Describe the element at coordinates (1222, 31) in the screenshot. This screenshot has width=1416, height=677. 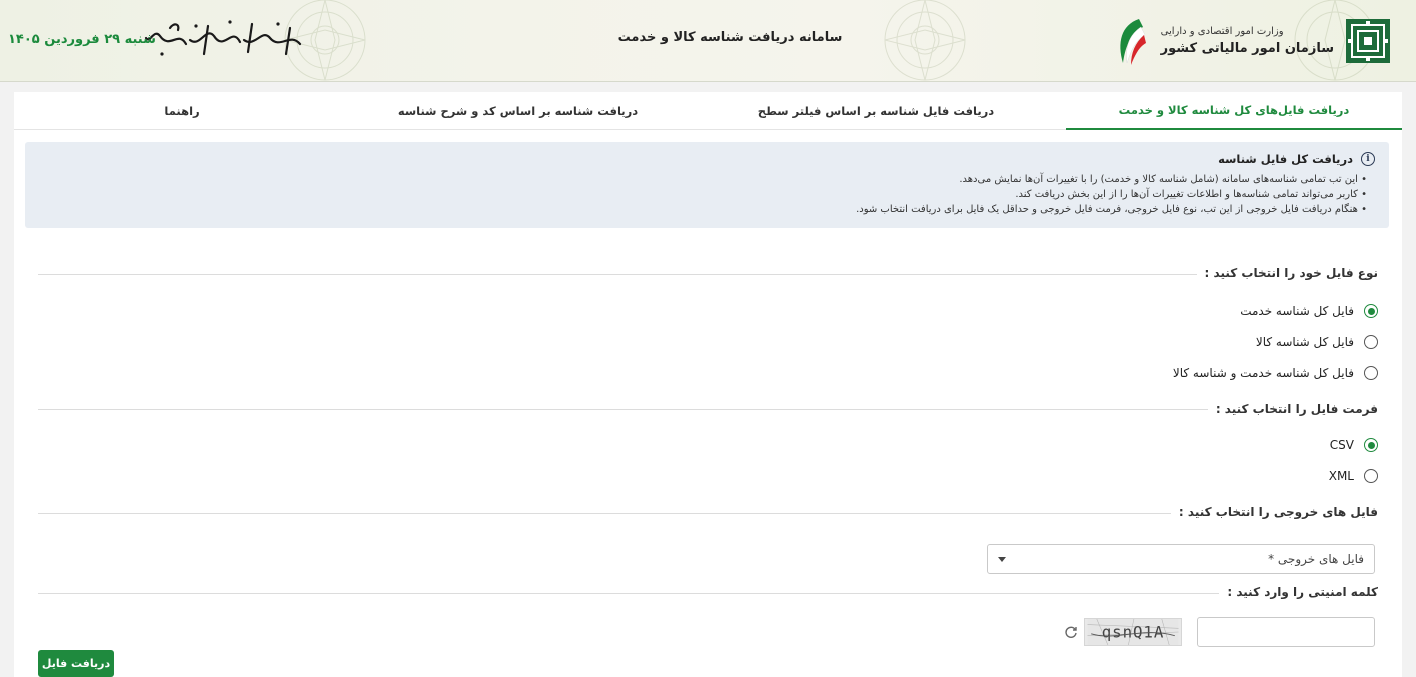
I see `ministry-name: وزارت امور اقتصادی و دارایی` at that location.